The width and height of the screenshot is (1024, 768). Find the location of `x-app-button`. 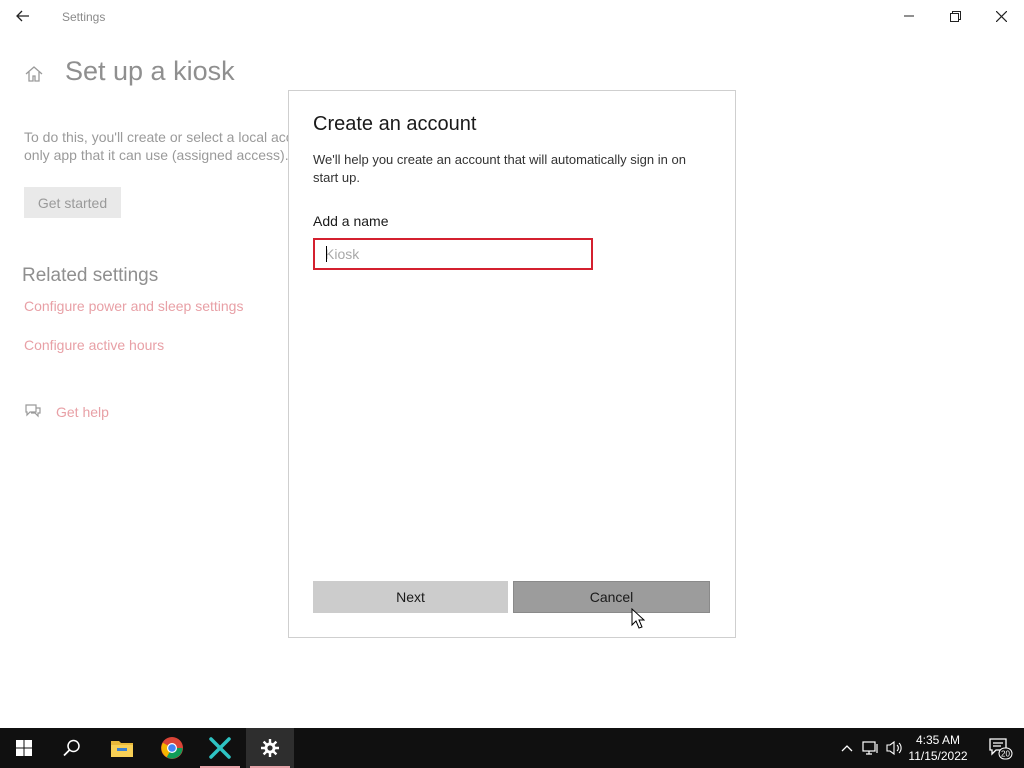

x-app-button is located at coordinates (220, 748).